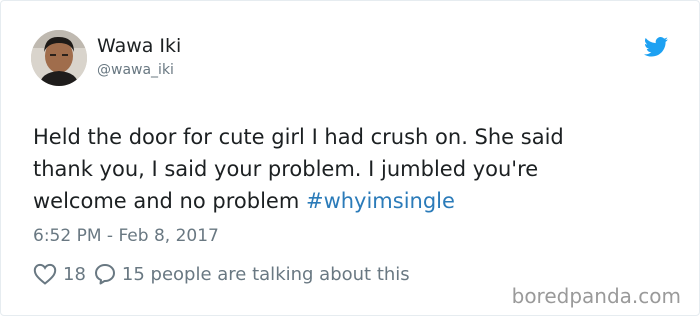  Describe the element at coordinates (596, 296) in the screenshot. I see `watermark: boredpanda.com` at that location.